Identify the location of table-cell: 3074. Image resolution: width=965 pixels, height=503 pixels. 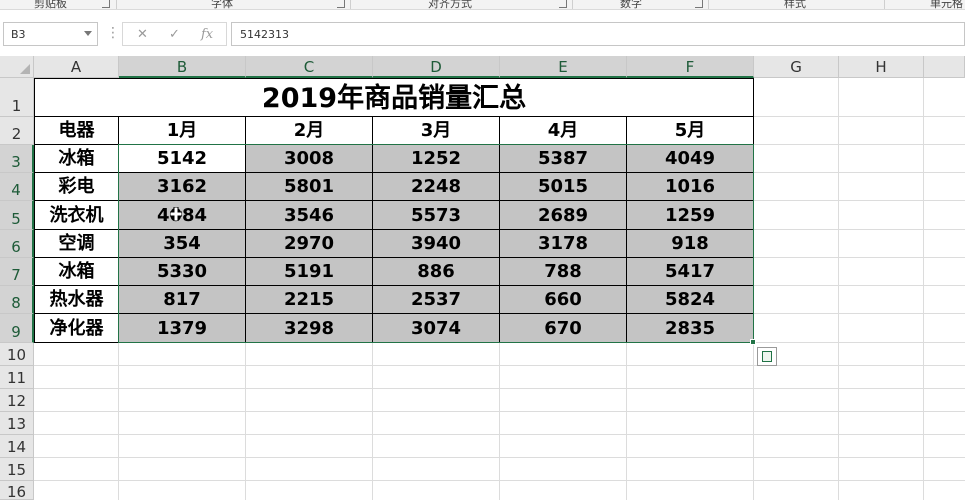
(436, 328).